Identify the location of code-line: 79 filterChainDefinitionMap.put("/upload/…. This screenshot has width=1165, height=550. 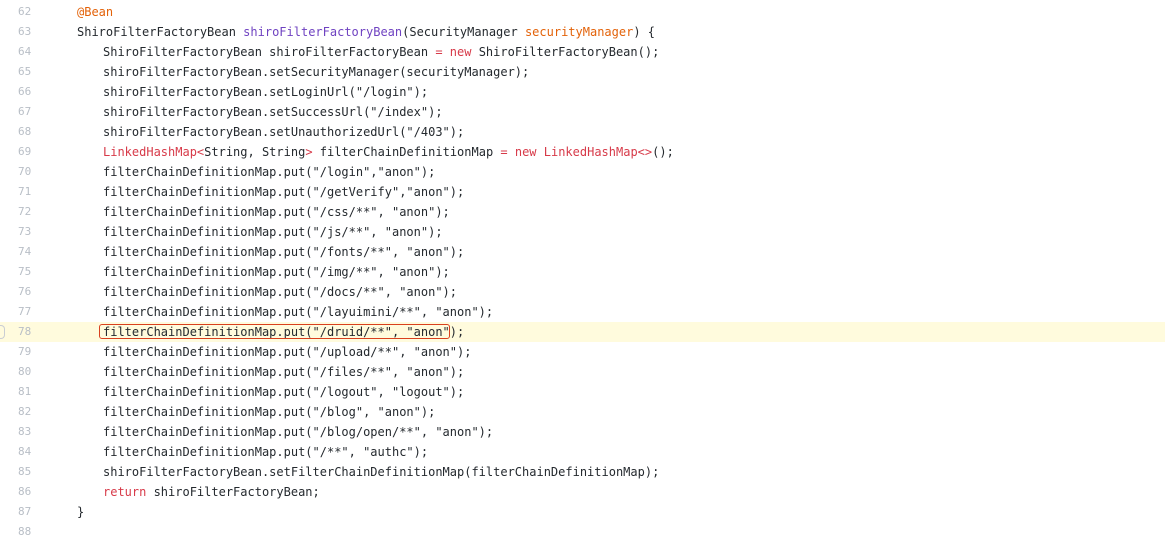
(582, 352).